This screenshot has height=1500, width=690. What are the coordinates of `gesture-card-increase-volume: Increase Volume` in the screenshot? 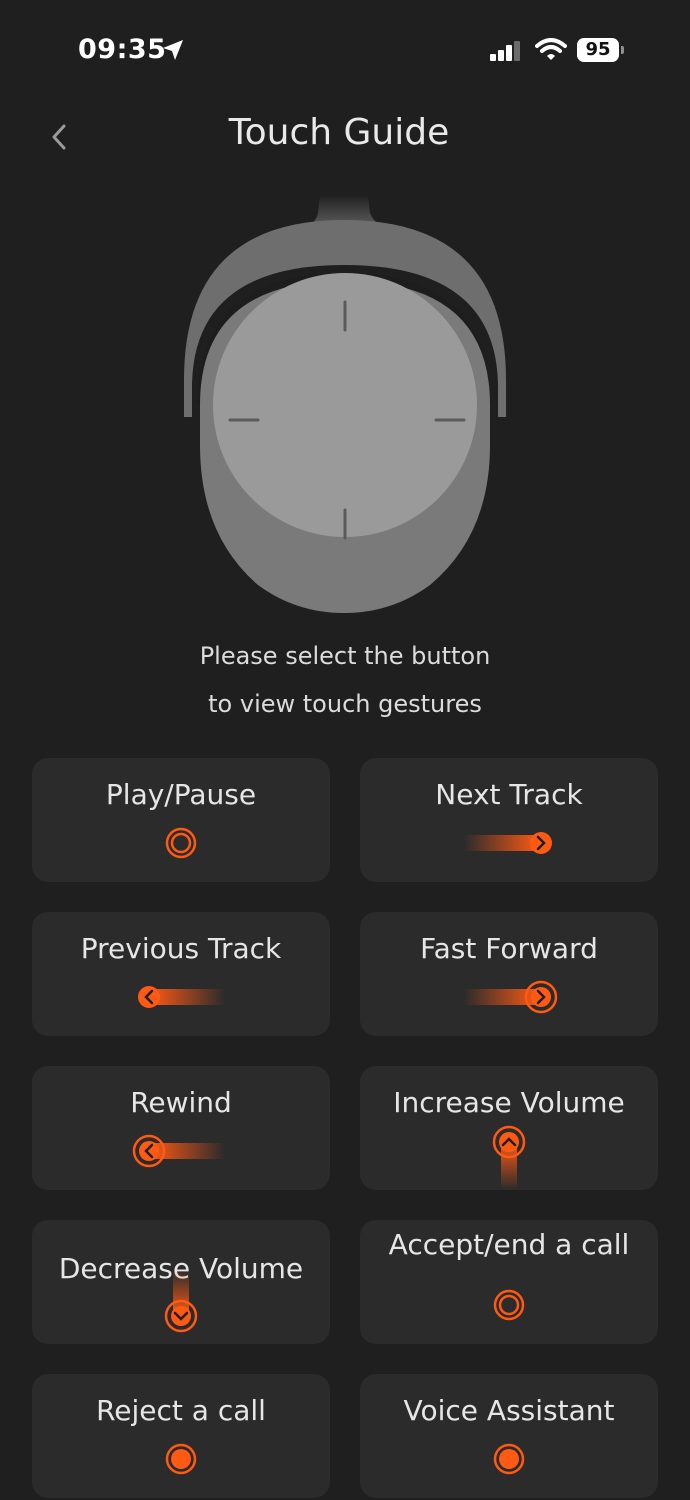 It's located at (509, 1128).